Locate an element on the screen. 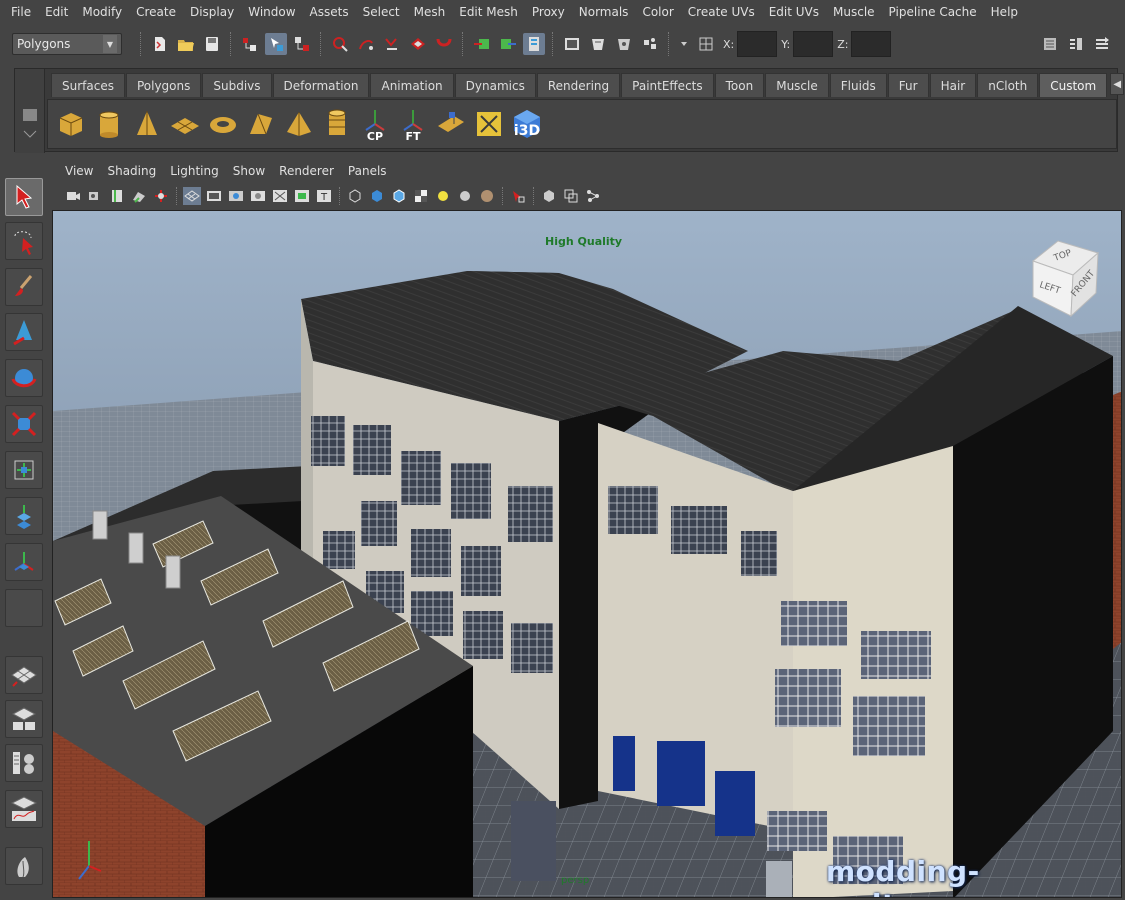 Image resolution: width=1125 pixels, height=900 pixels. menu-edit: Edit is located at coordinates (56, 12).